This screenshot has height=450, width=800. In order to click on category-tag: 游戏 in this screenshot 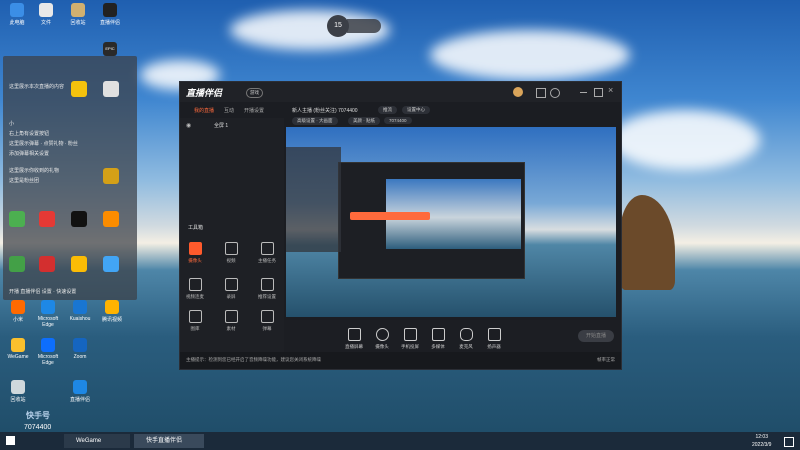, I will do `click(254, 93)`.